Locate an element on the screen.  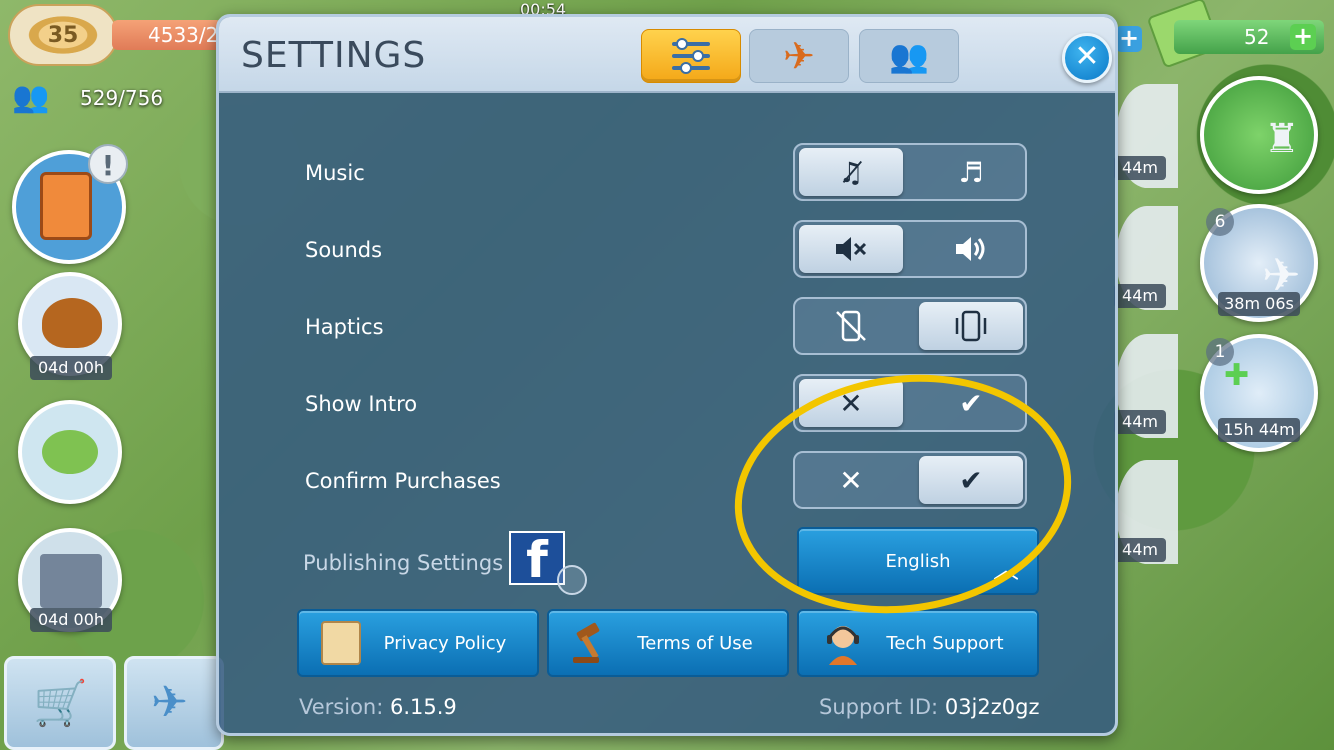
haptics-on-option is located at coordinates (971, 326).